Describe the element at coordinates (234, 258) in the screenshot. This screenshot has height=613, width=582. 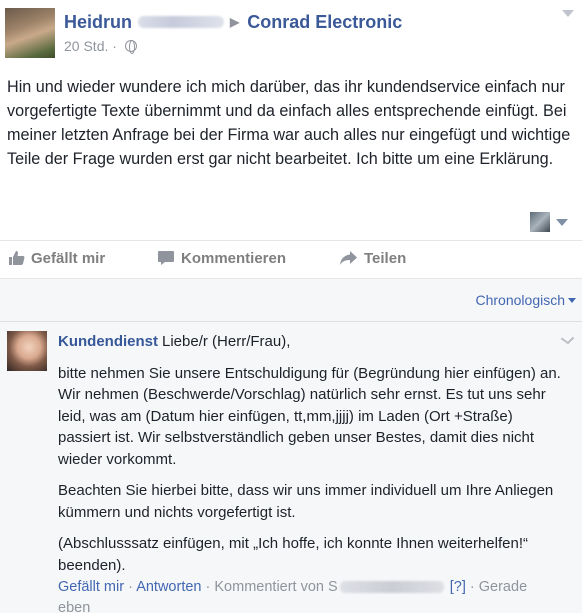
I see `comment-label: Kommentieren` at that location.